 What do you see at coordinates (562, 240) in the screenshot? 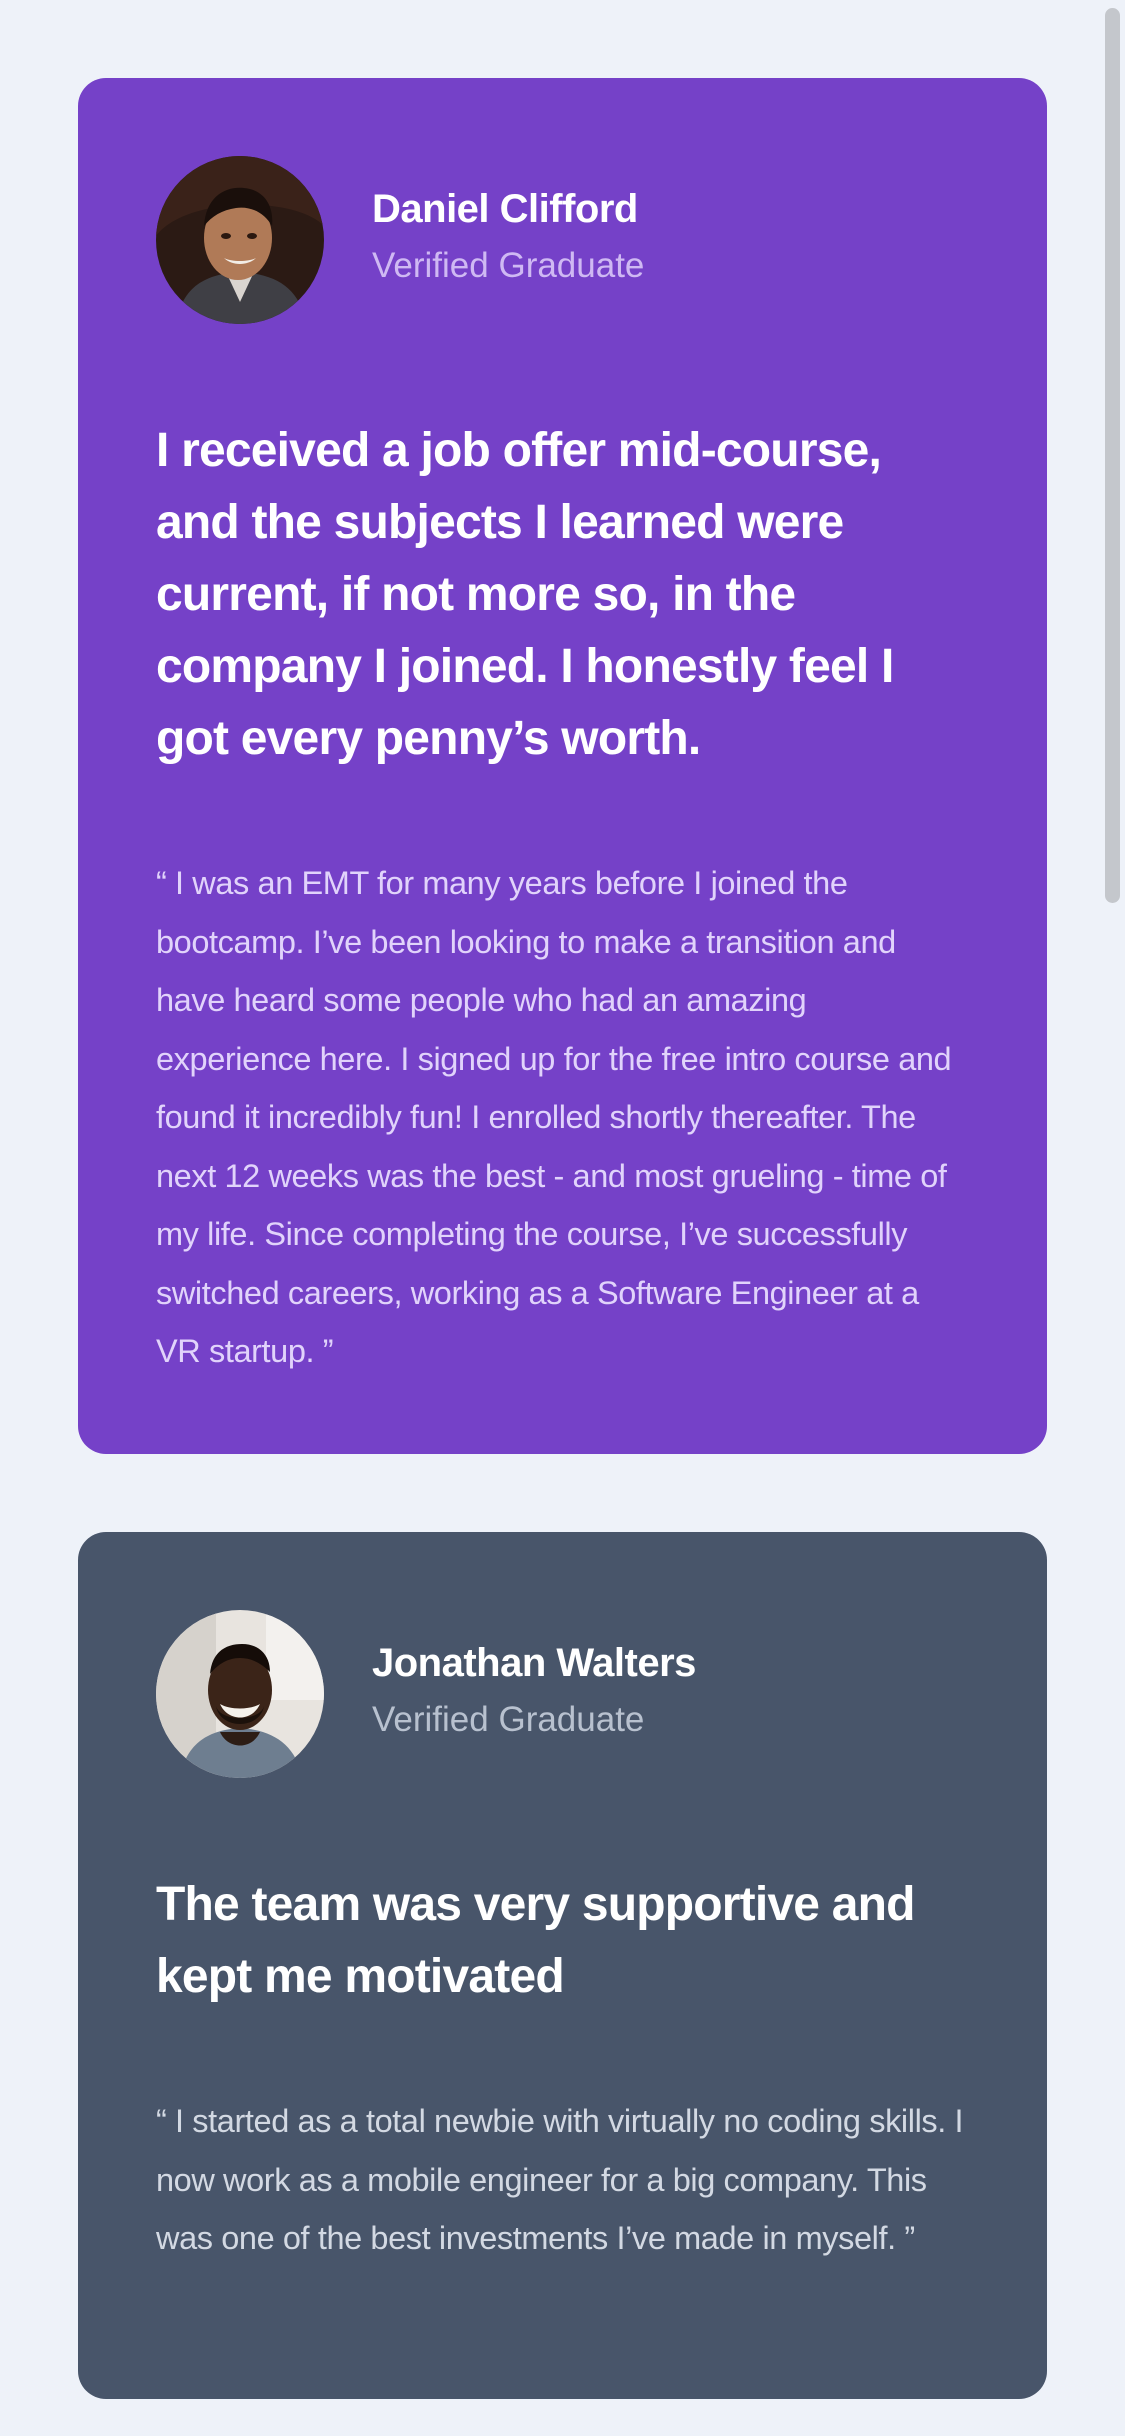
I see `author-info: Daniel Clifford Verified Graduate` at bounding box center [562, 240].